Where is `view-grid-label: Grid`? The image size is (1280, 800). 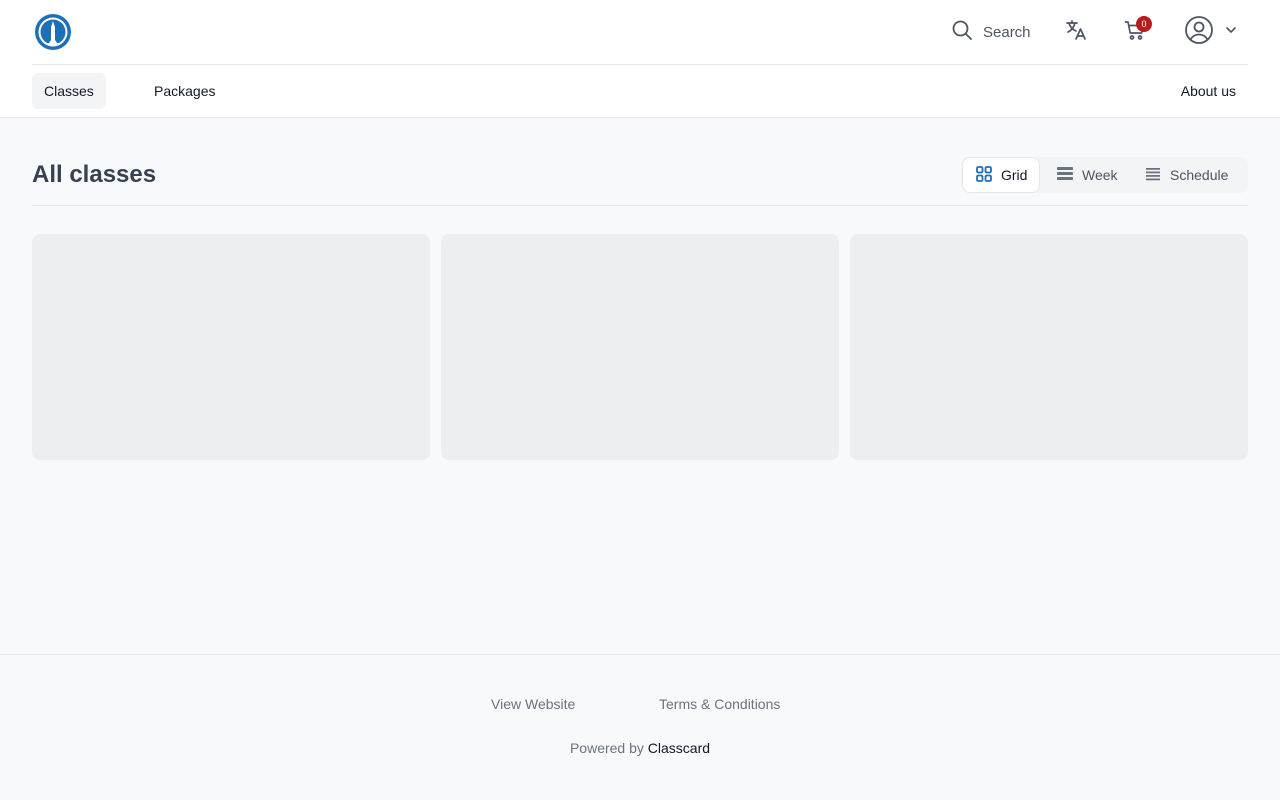
view-grid-label: Grid is located at coordinates (1014, 175).